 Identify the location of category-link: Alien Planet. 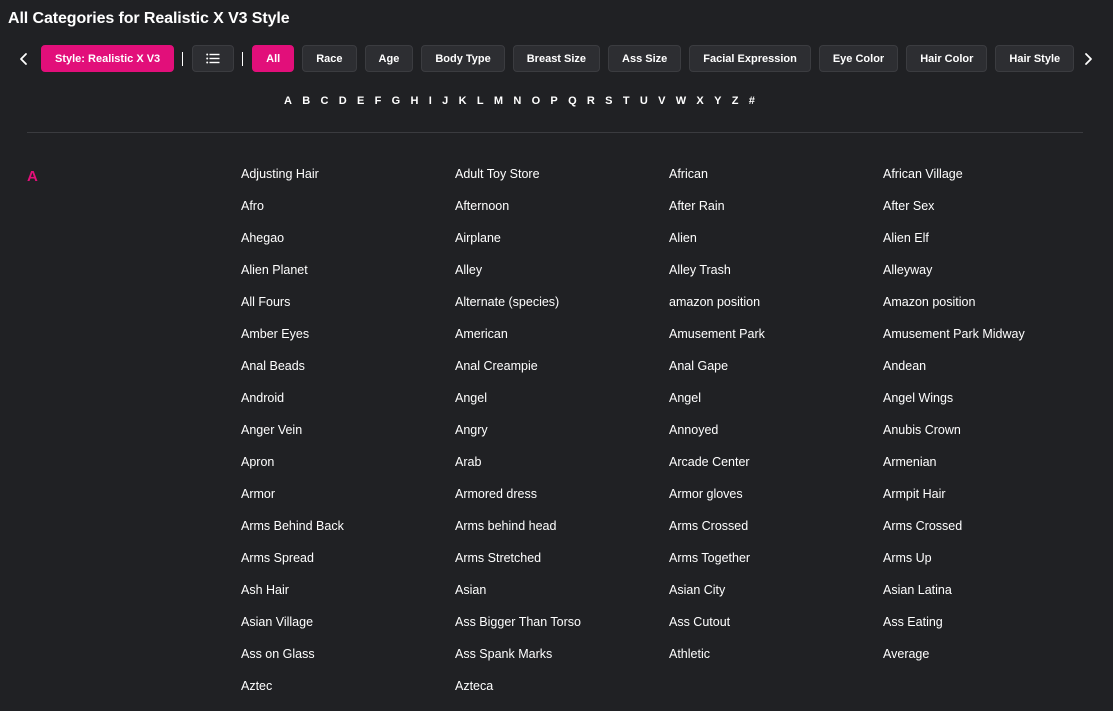
(348, 278).